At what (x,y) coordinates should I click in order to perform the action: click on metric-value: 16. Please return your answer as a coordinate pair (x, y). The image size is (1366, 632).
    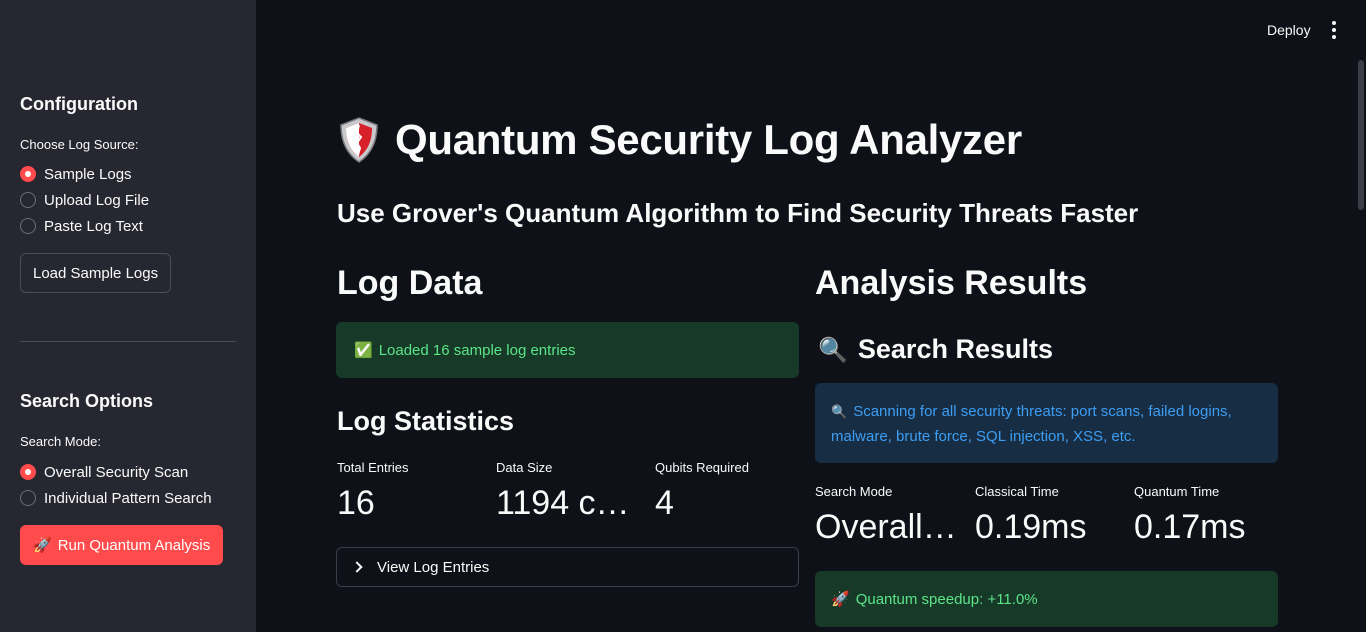
    Looking at the image, I should click on (356, 503).